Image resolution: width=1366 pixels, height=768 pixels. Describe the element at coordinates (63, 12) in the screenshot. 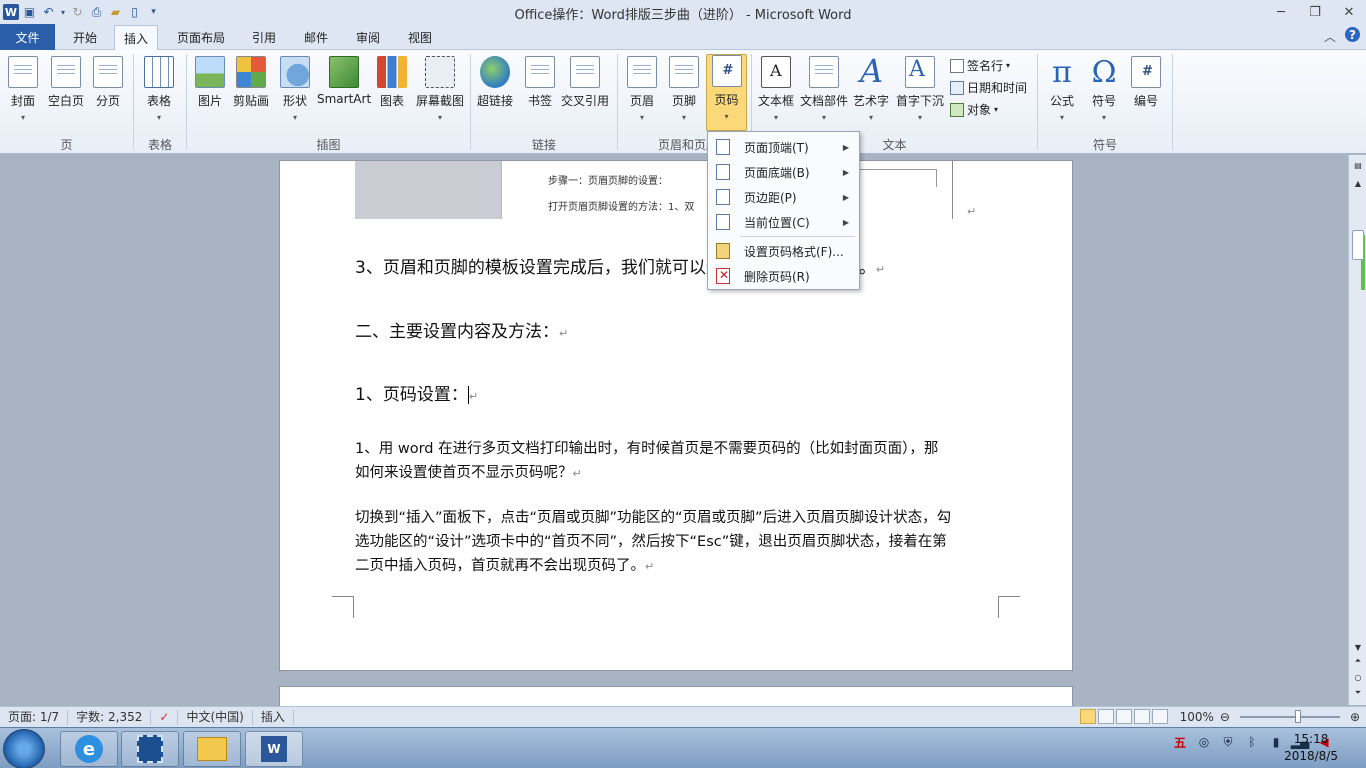

I see `undo-dropdown-icon: ▾` at that location.